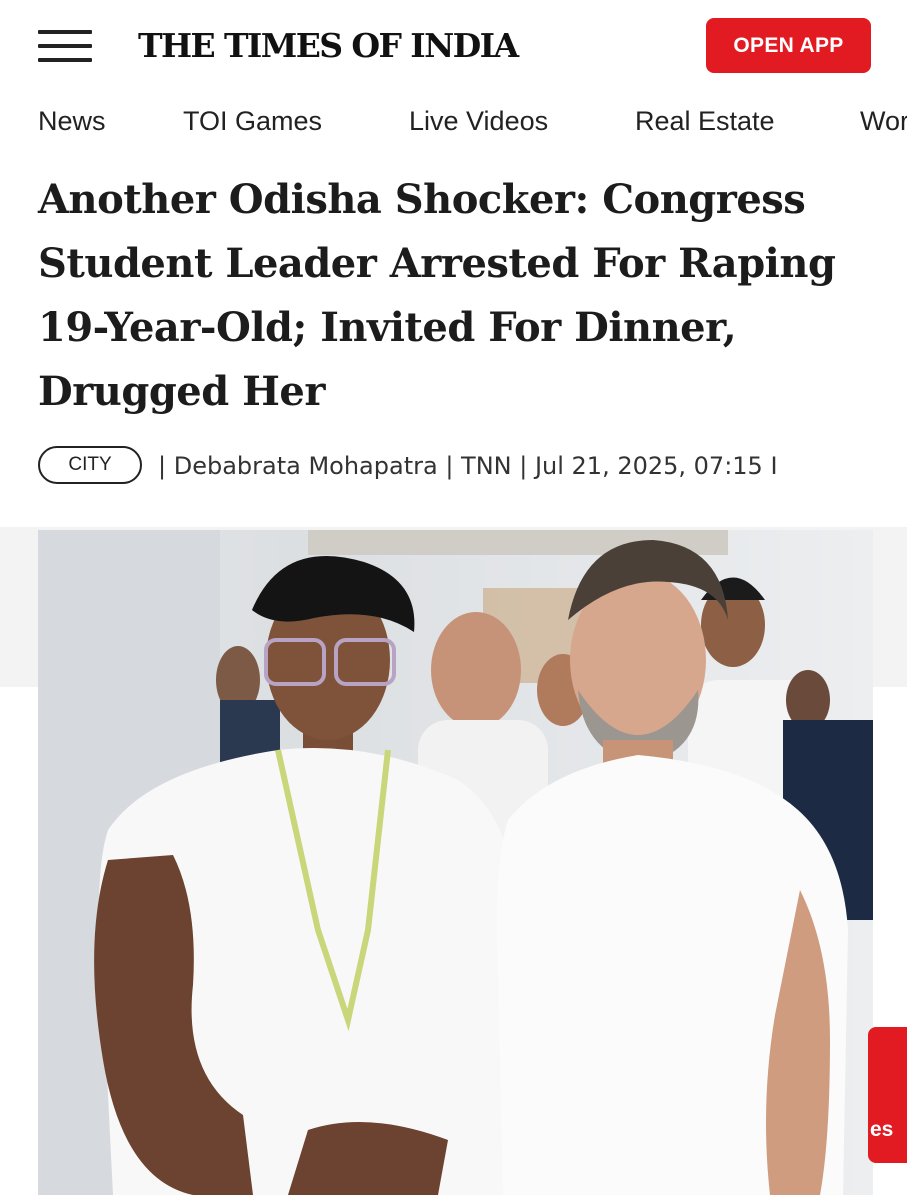  Describe the element at coordinates (881, 1130) in the screenshot. I see `side-tab-label: es` at that location.